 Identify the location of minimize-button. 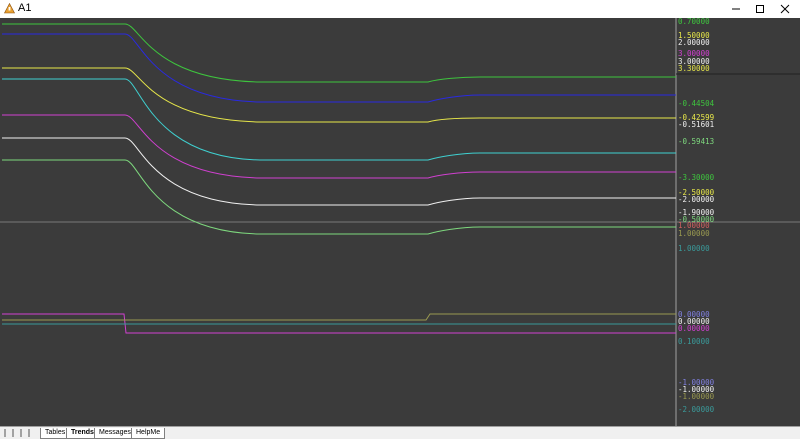
(736, 9).